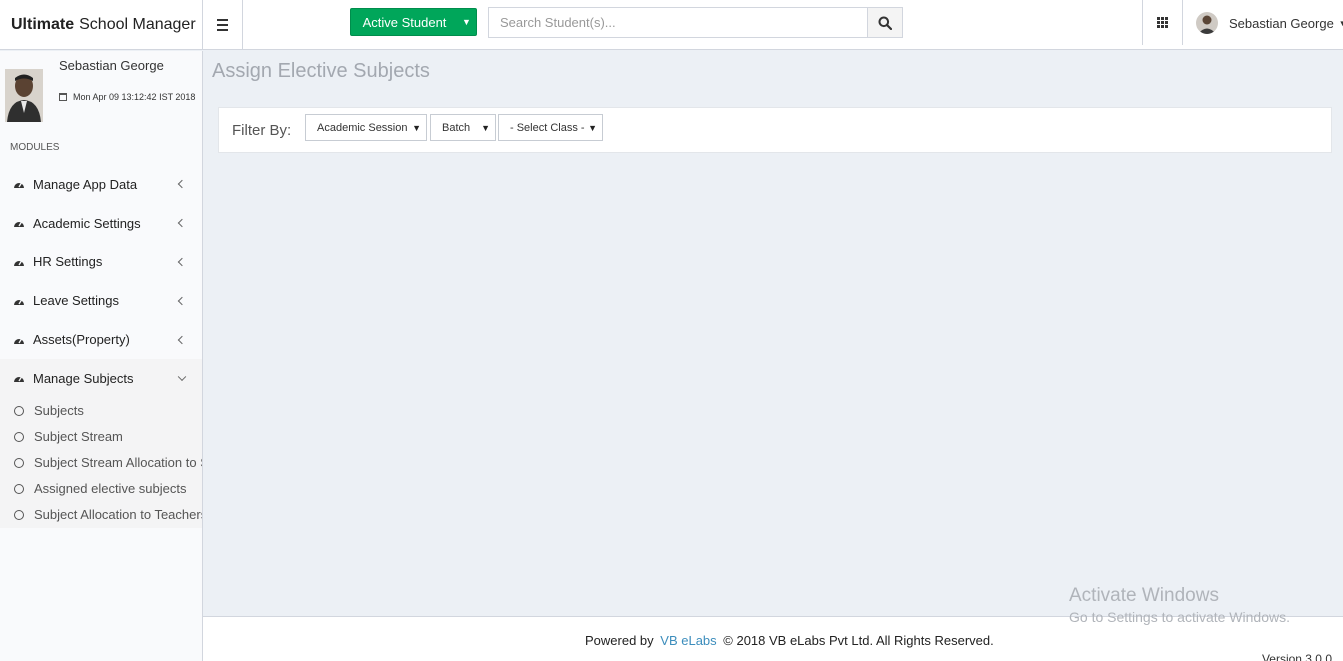  I want to click on sidebar-item-label: Academic Settings, so click(87, 223).